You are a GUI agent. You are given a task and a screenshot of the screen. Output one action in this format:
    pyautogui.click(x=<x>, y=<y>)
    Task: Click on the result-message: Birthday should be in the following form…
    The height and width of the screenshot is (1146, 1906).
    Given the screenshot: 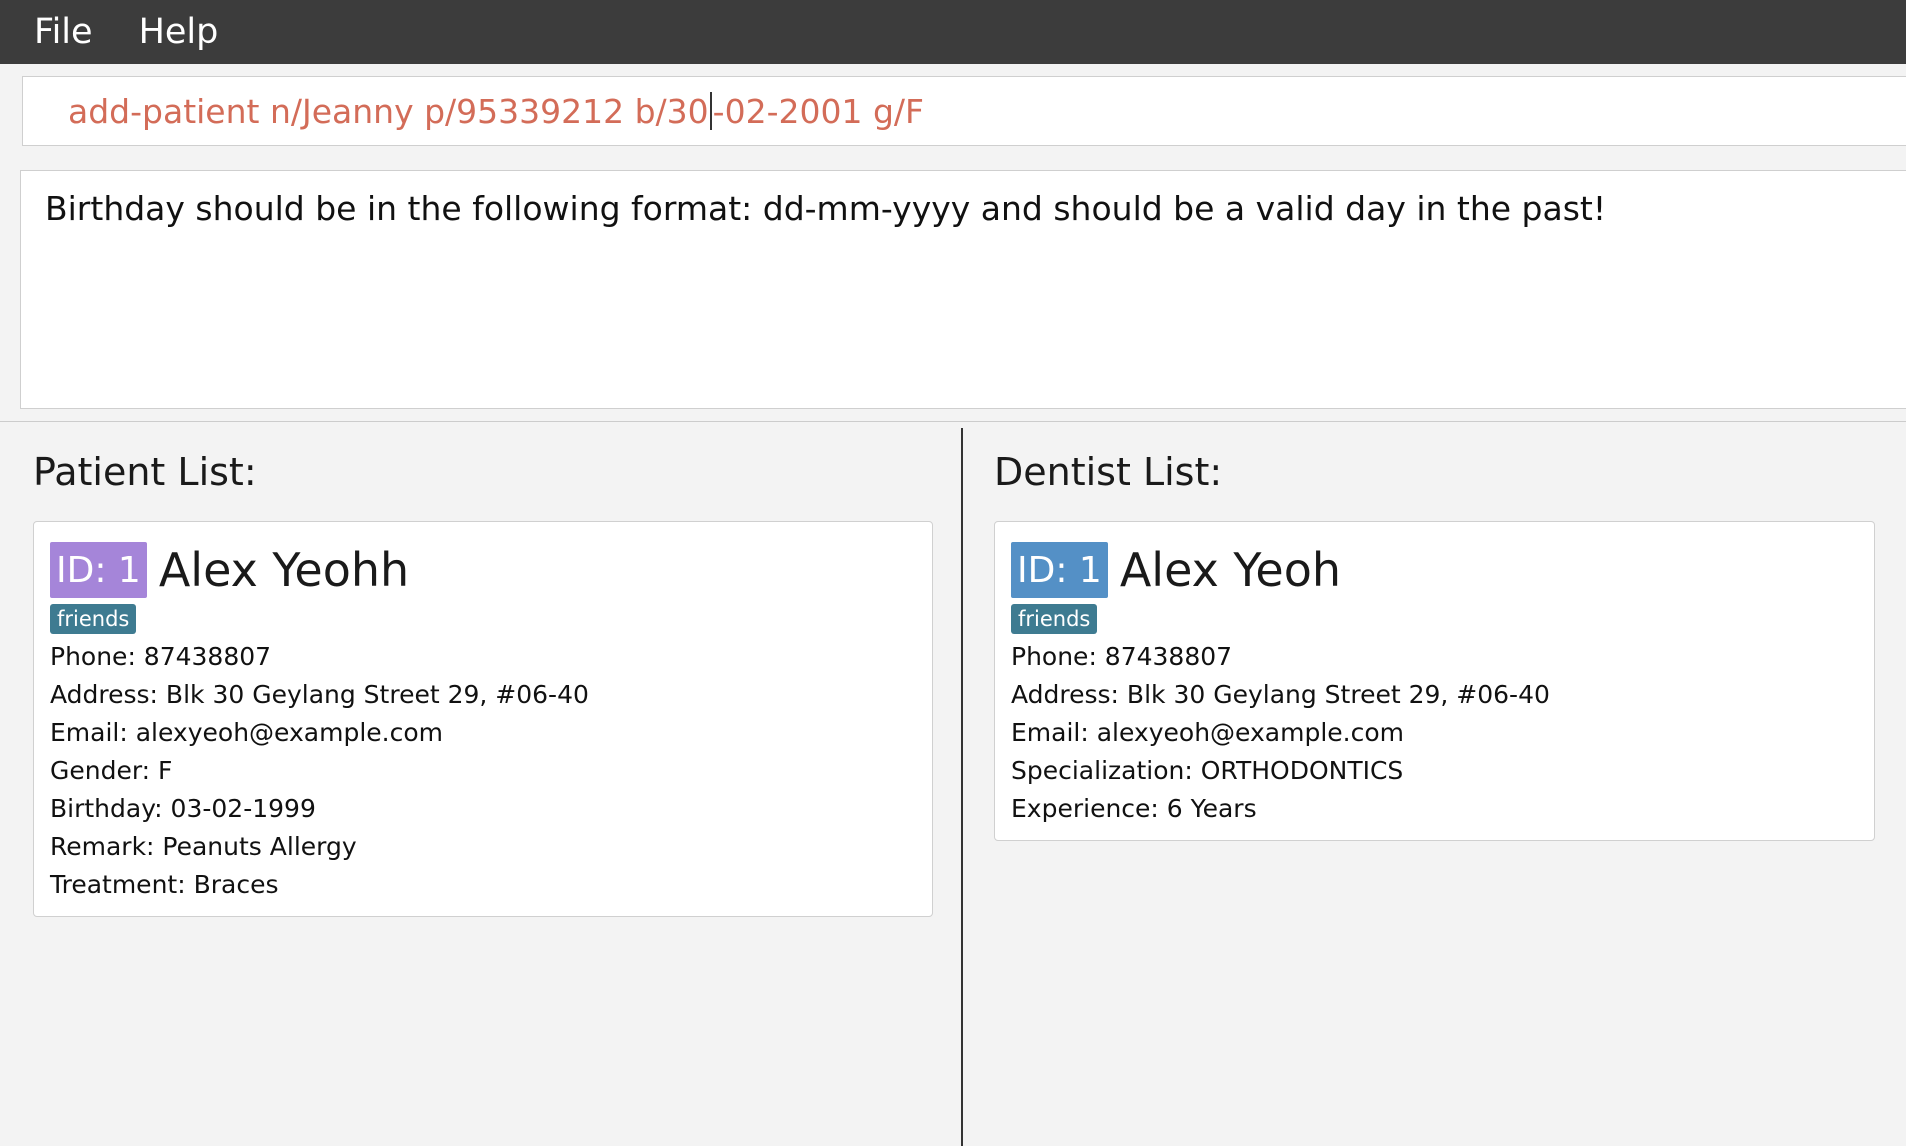 What is the action you would take?
    pyautogui.click(x=826, y=208)
    